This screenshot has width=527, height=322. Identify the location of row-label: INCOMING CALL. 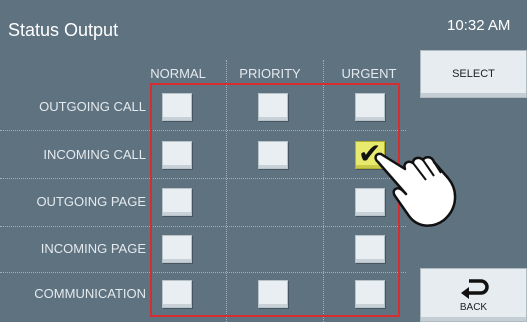
(94, 154).